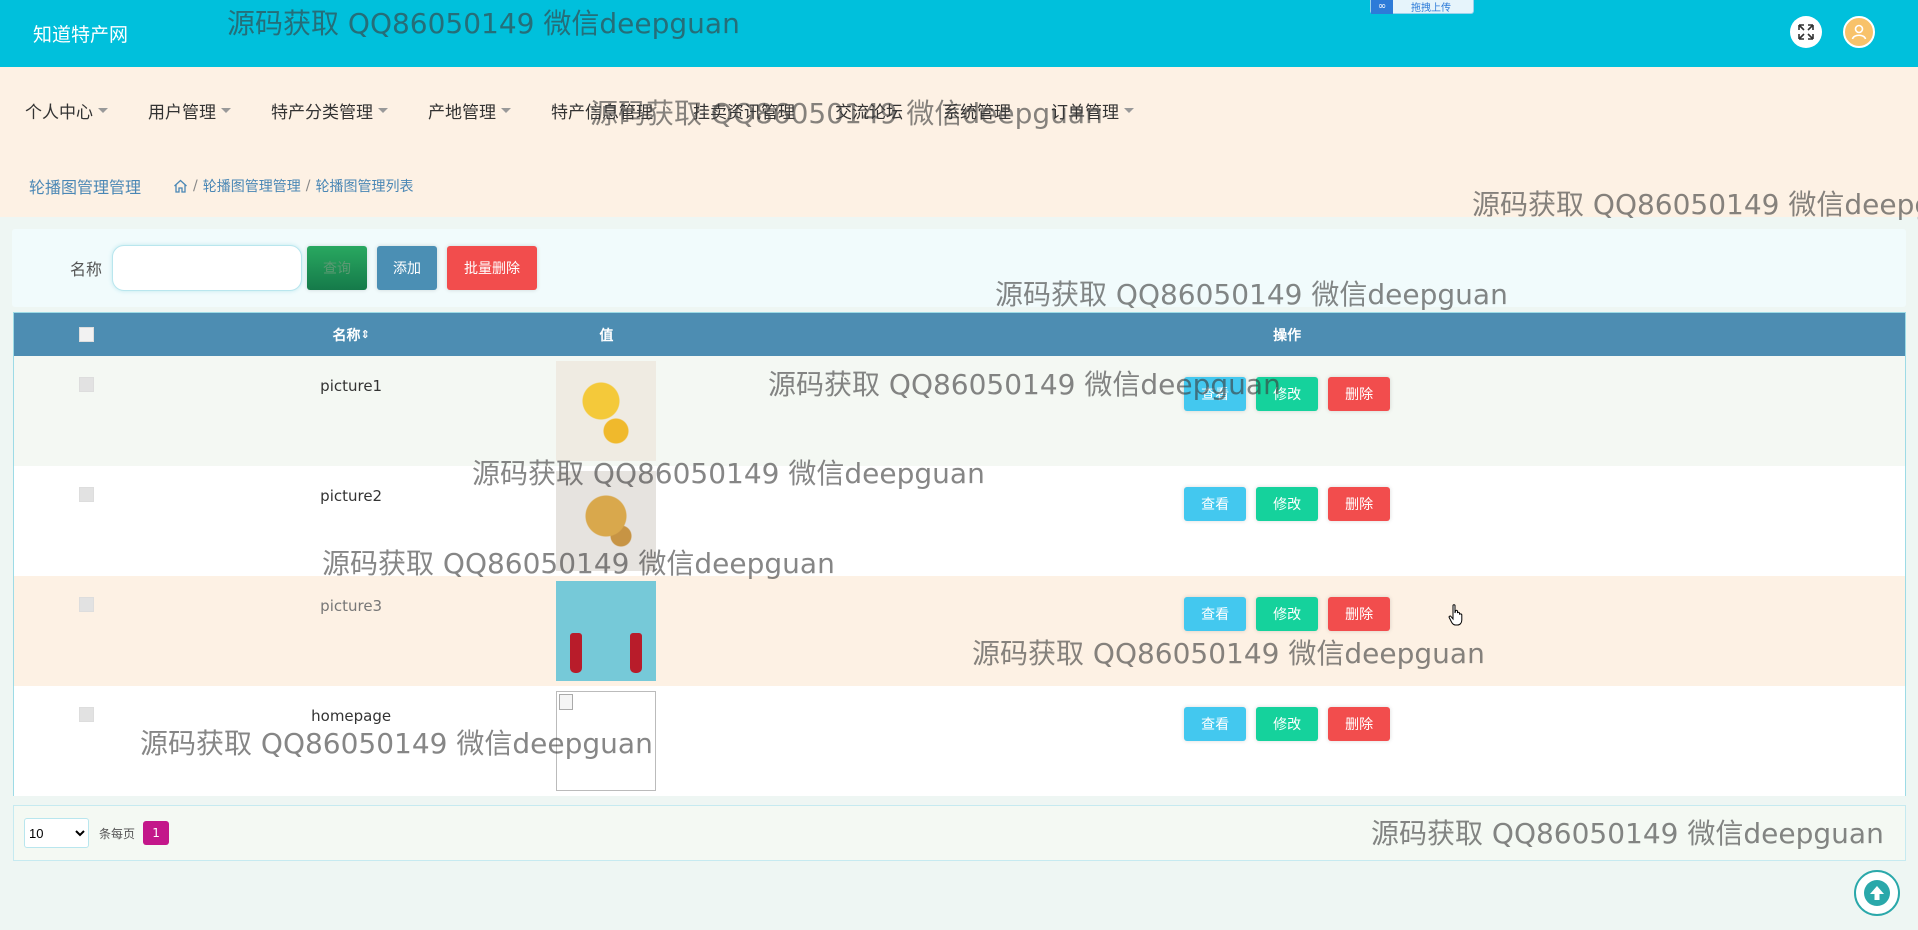  I want to click on row-name: picture2, so click(351, 496).